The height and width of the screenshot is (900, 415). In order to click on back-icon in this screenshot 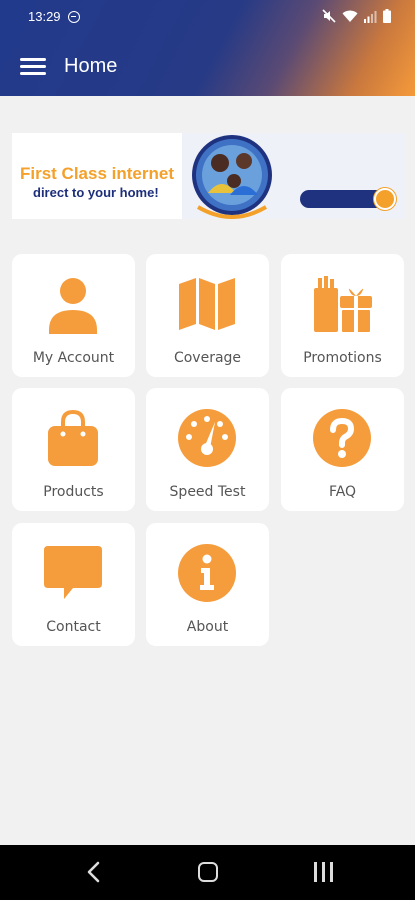, I will do `click(94, 872)`.